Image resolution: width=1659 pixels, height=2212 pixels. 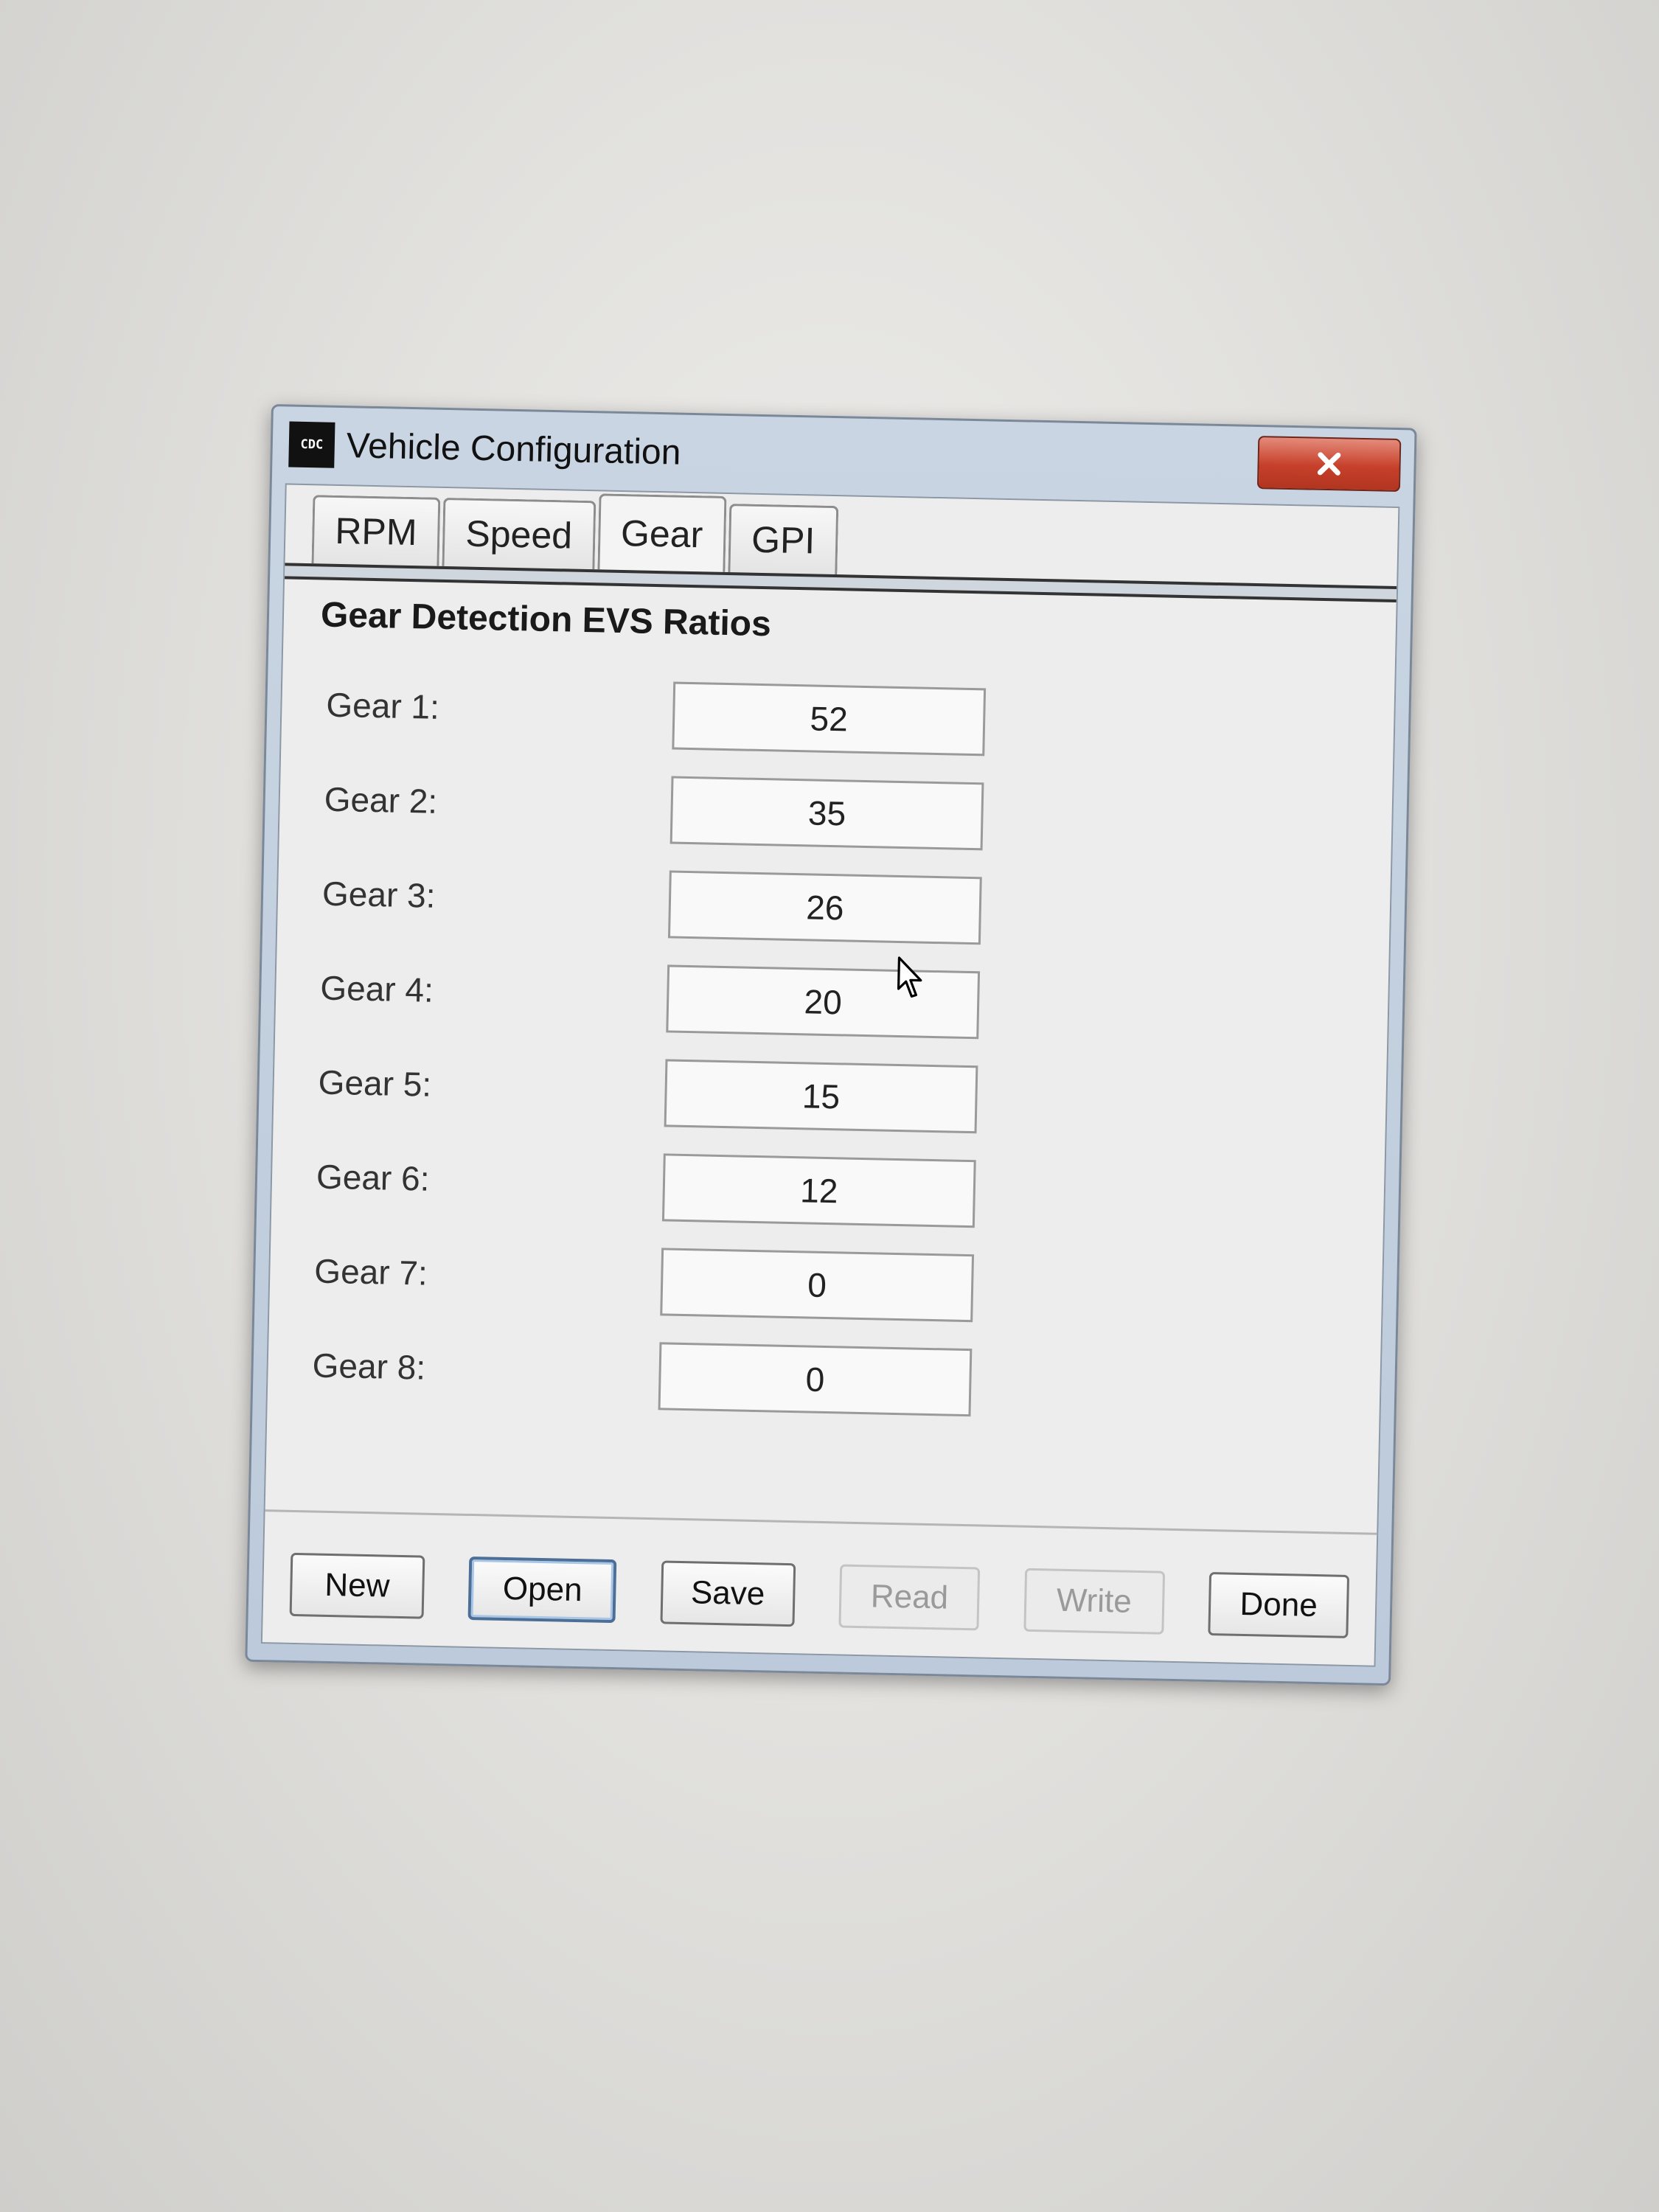 I want to click on gear-8-label: Gear 8:, so click(x=369, y=1366).